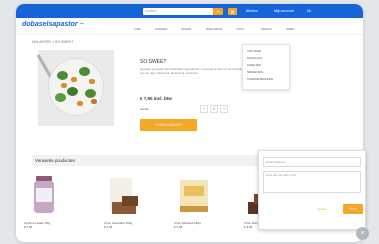 The image size is (379, 244). What do you see at coordinates (28, 227) in the screenshot?
I see `product-price: € 2,95` at bounding box center [28, 227].